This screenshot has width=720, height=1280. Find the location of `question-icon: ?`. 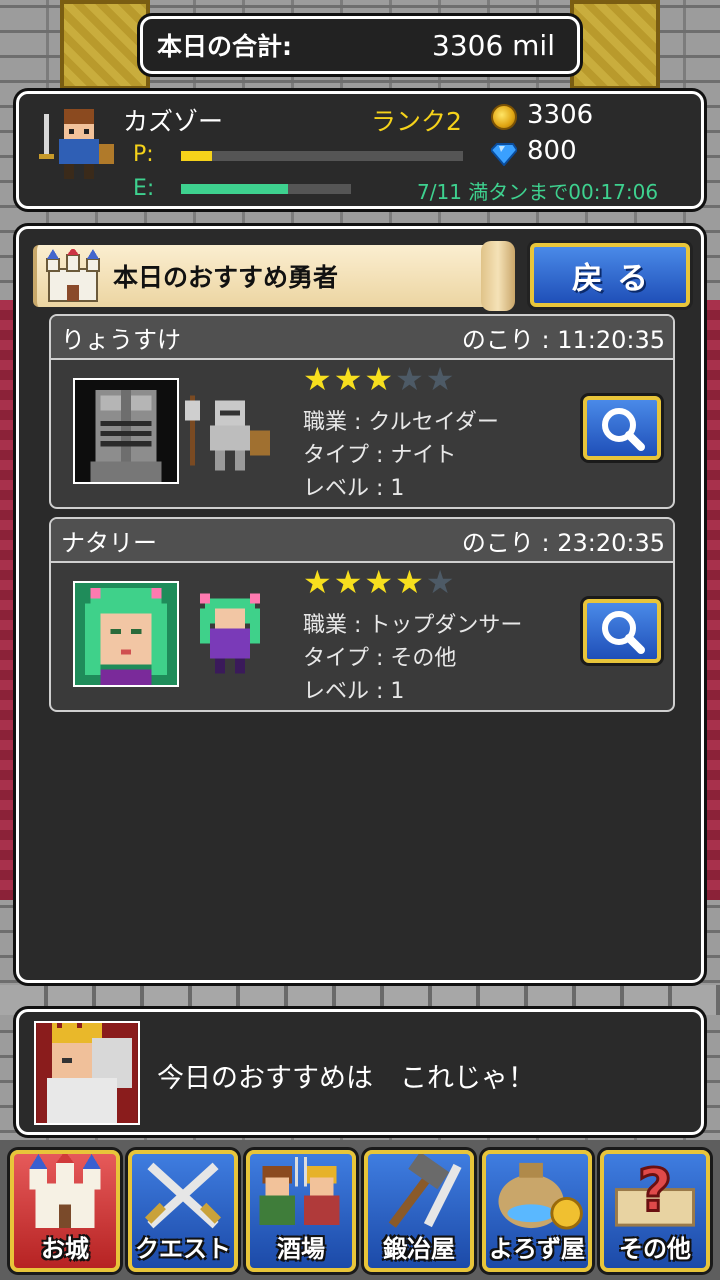

question-icon: ? is located at coordinates (655, 1190).